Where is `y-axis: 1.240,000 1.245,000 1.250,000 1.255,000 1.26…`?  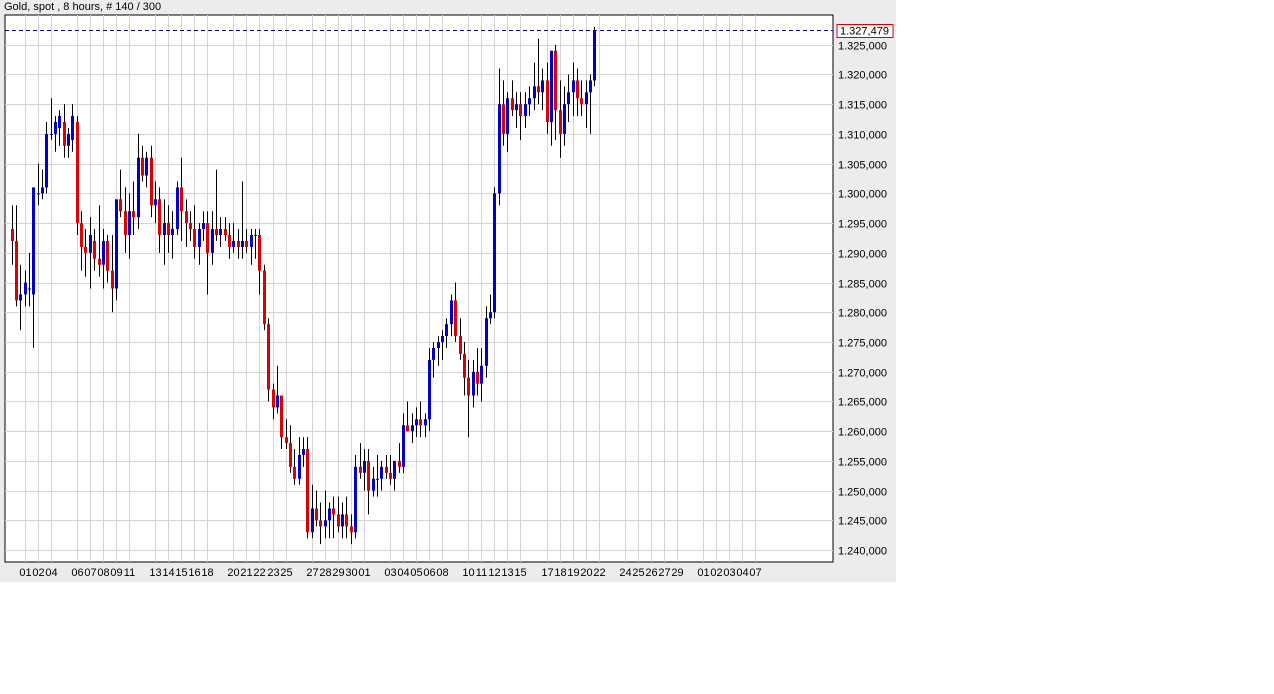
y-axis: 1.240,000 1.245,000 1.250,000 1.255,000 1.26… is located at coordinates (862, 299).